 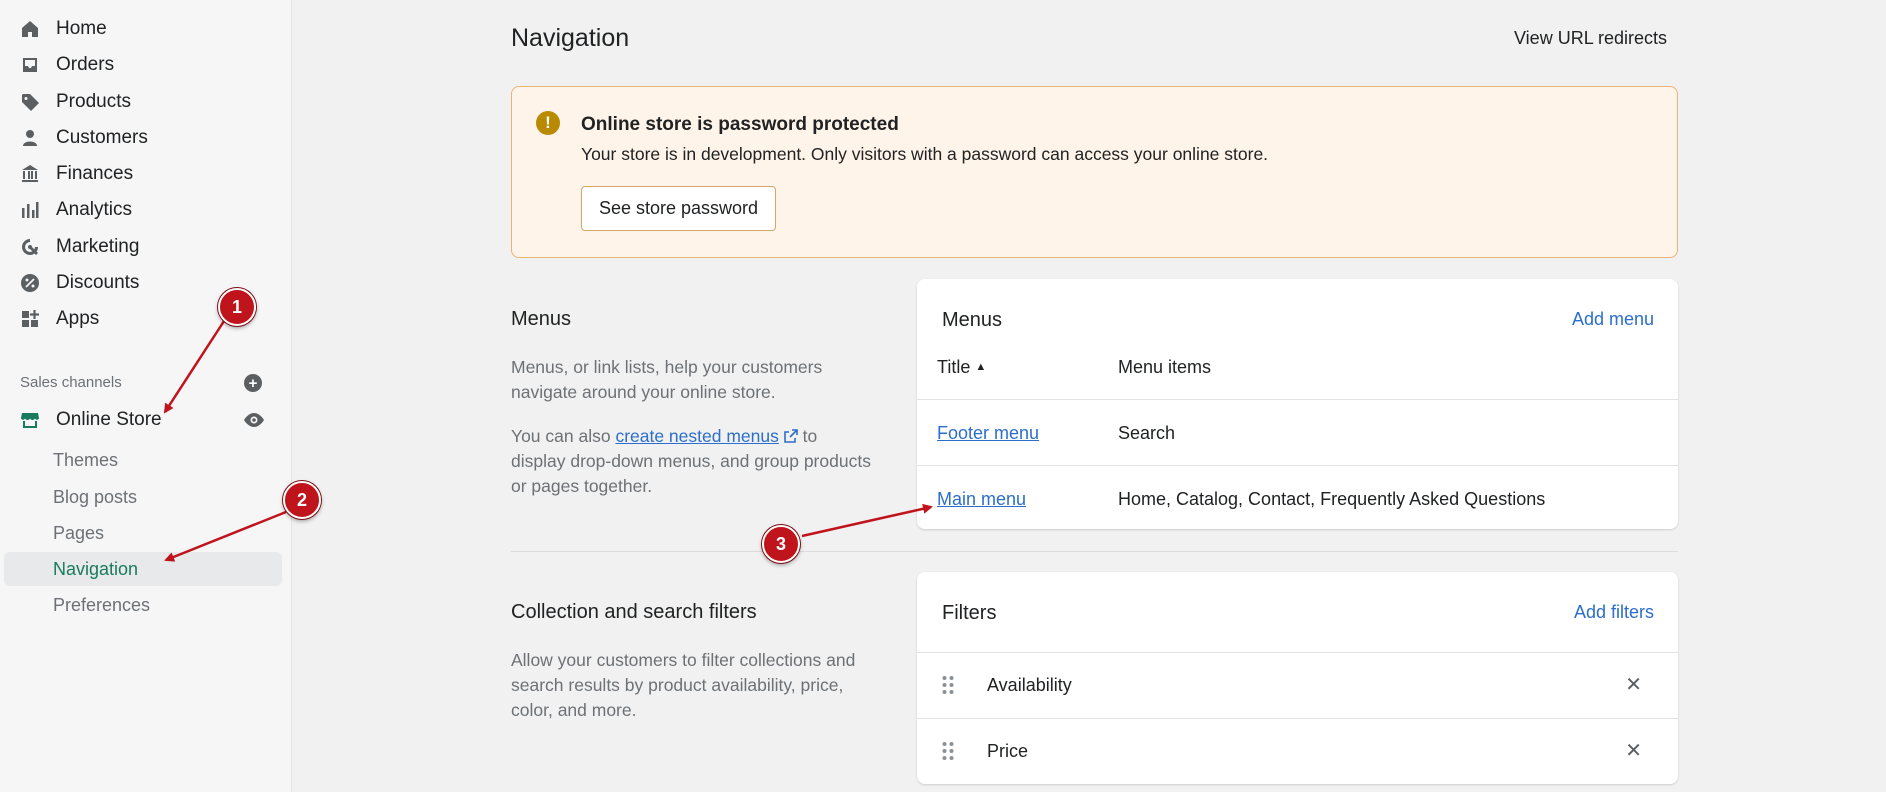 What do you see at coordinates (143, 605) in the screenshot?
I see `sidebar-subitem-preferences: Preferences` at bounding box center [143, 605].